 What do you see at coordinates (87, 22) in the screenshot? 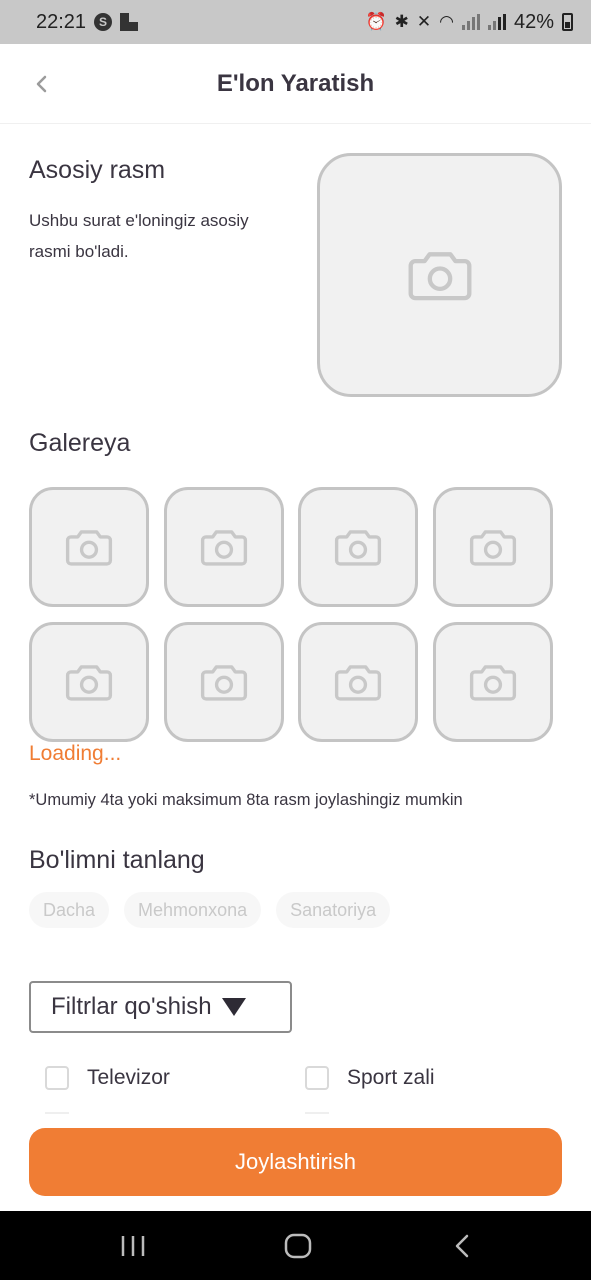
I see `status-left: 22:21 S` at bounding box center [87, 22].